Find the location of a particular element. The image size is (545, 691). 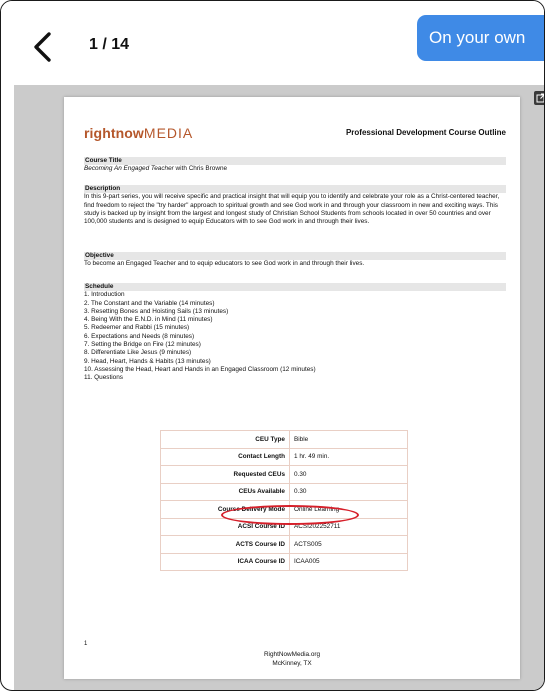

objective-label: Objective is located at coordinates (295, 256).